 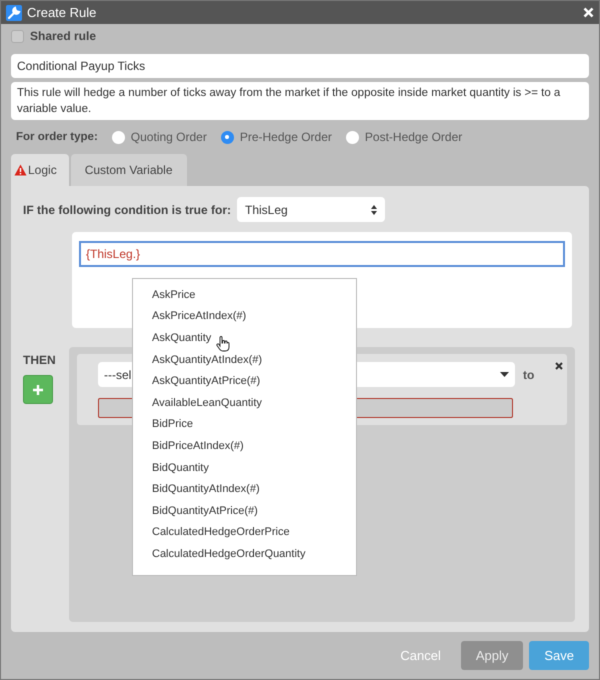 What do you see at coordinates (38, 360) in the screenshot?
I see `then-label: THEN` at bounding box center [38, 360].